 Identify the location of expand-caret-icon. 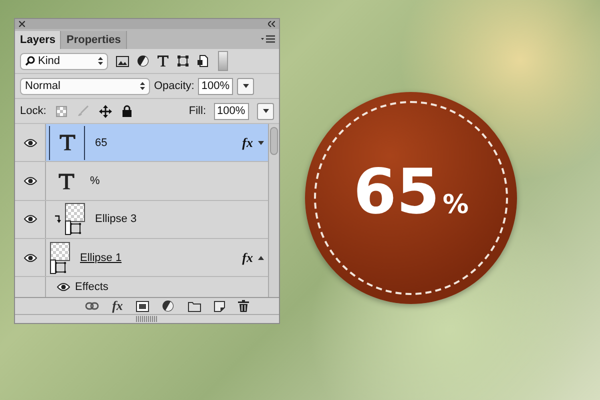
(261, 142).